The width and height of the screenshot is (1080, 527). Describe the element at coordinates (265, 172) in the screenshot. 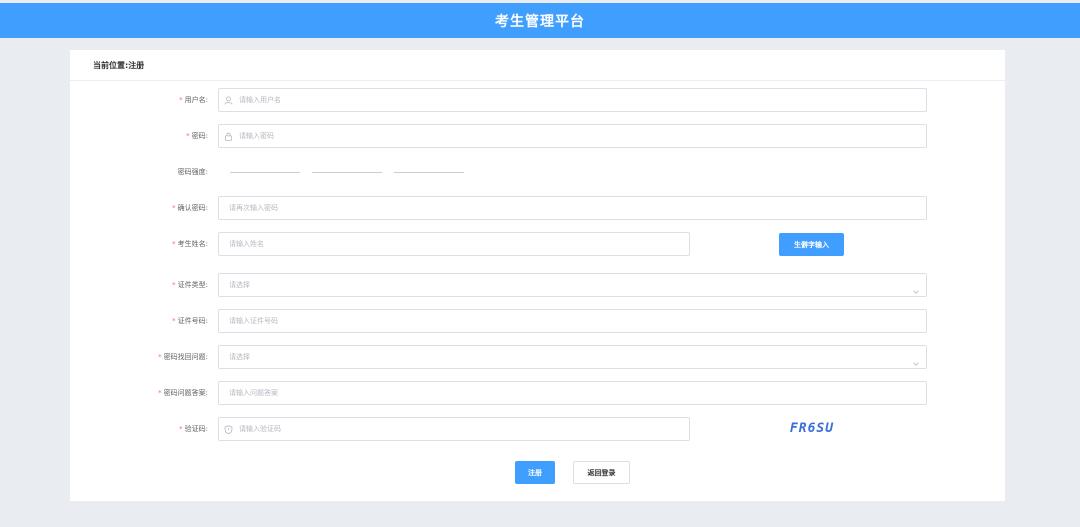

I see `strength-bar-weak` at that location.